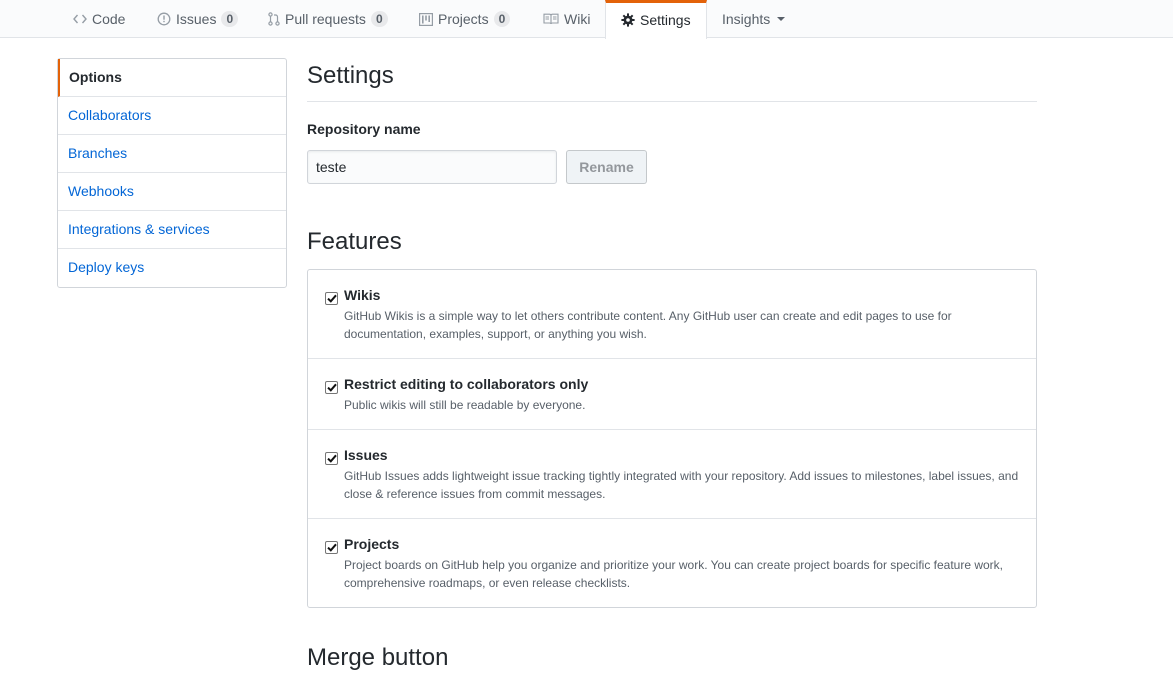  I want to click on restrict-editing-checkbox, so click(331, 387).